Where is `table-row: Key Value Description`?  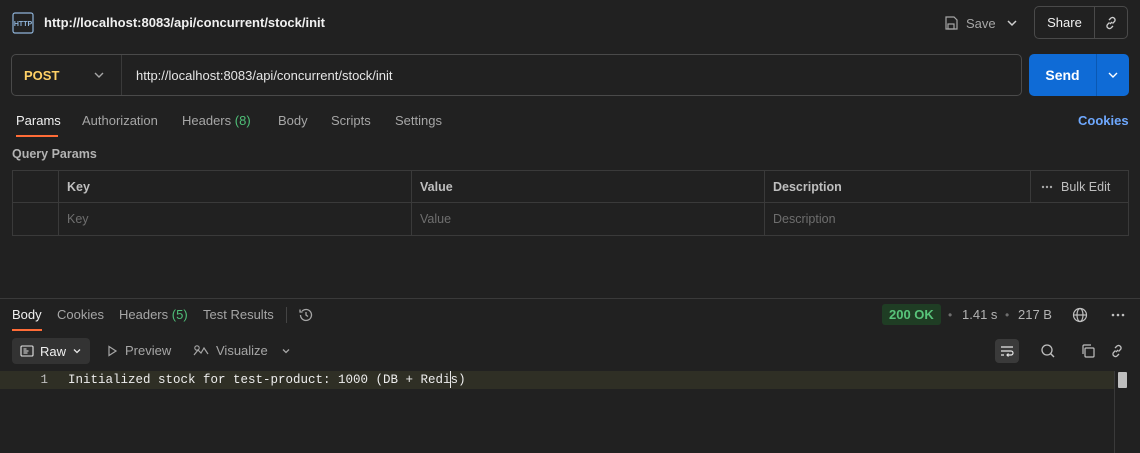
table-row: Key Value Description is located at coordinates (570, 219).